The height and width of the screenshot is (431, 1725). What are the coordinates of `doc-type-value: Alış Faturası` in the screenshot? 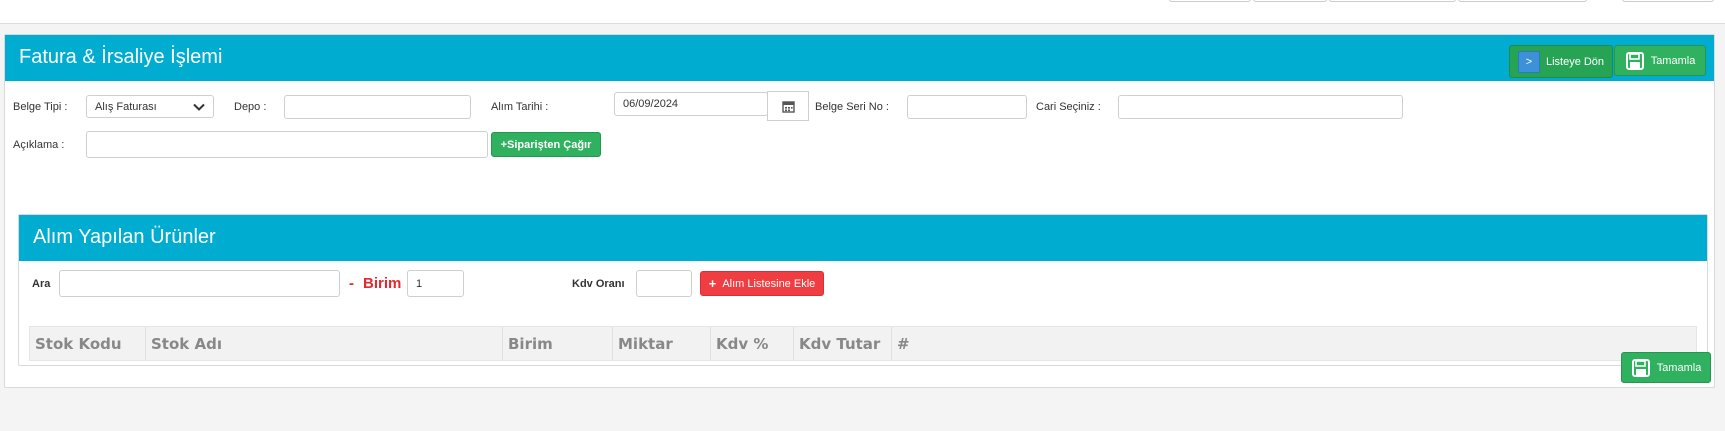 It's located at (126, 106).